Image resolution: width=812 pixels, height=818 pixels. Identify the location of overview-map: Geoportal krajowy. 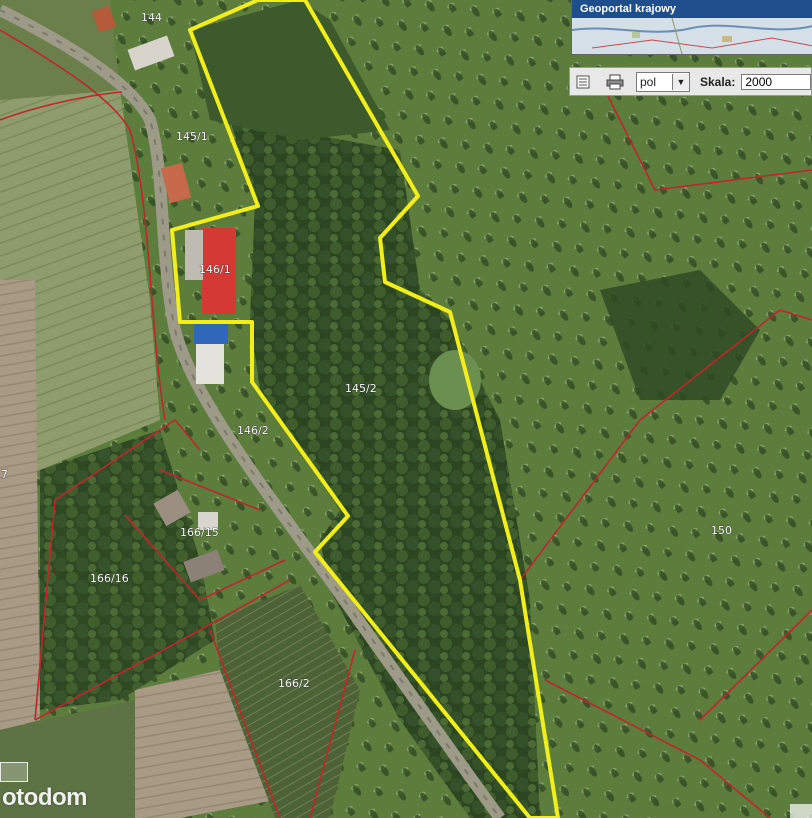
(691, 27).